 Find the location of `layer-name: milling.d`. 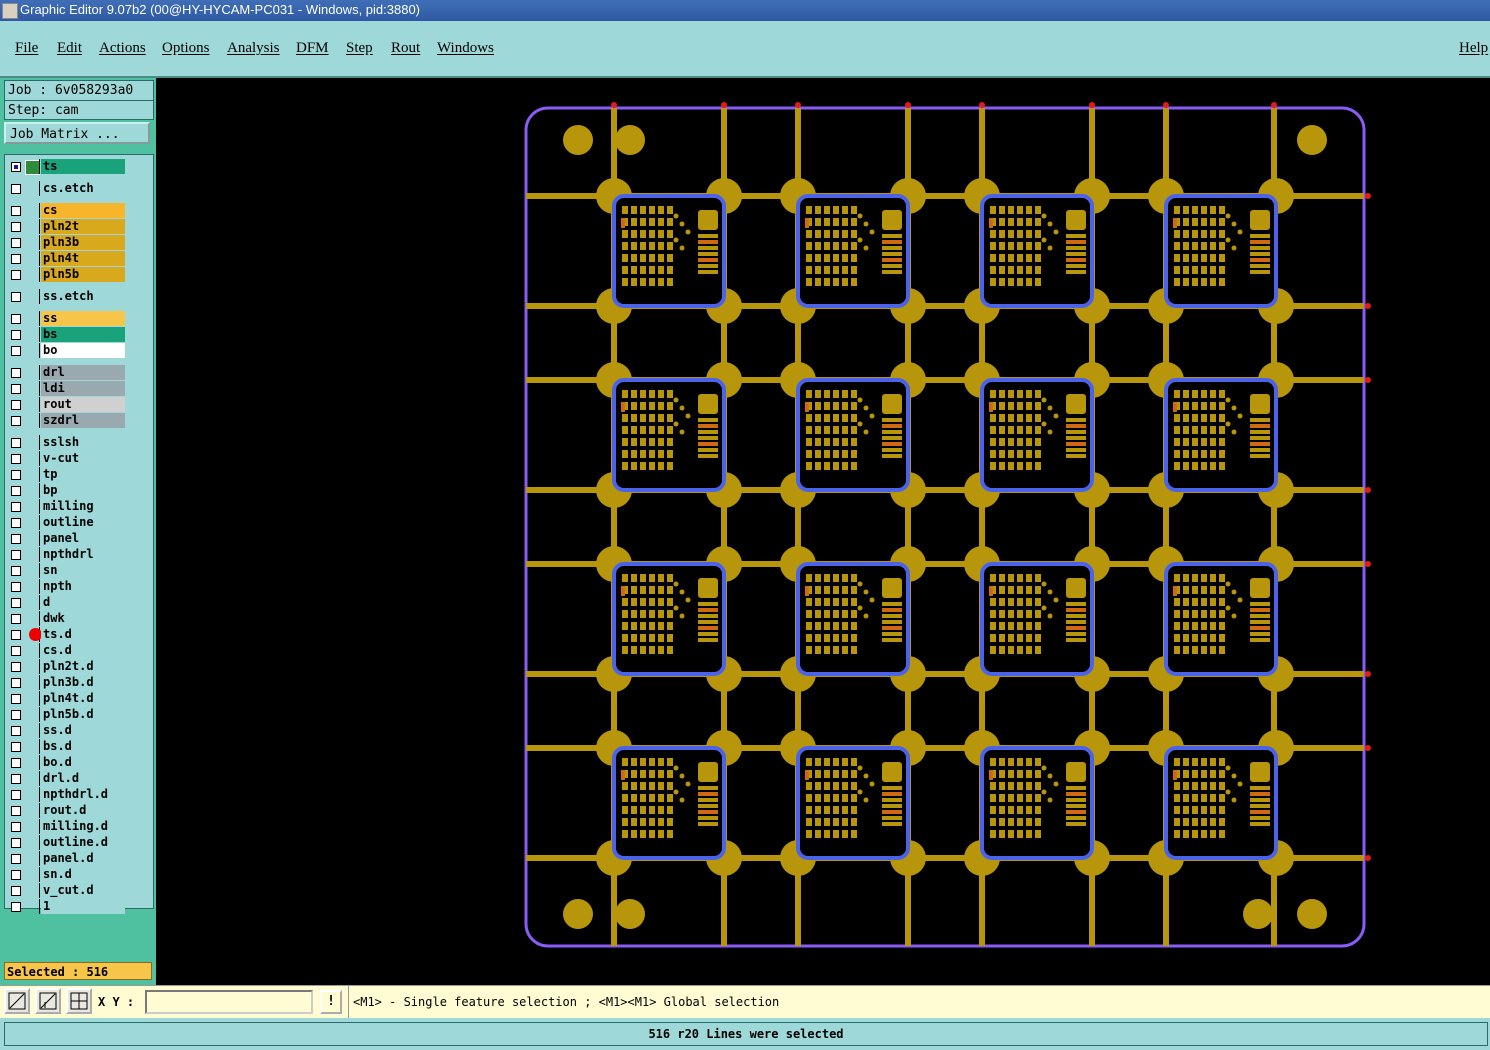

layer-name: milling.d is located at coordinates (83, 826).